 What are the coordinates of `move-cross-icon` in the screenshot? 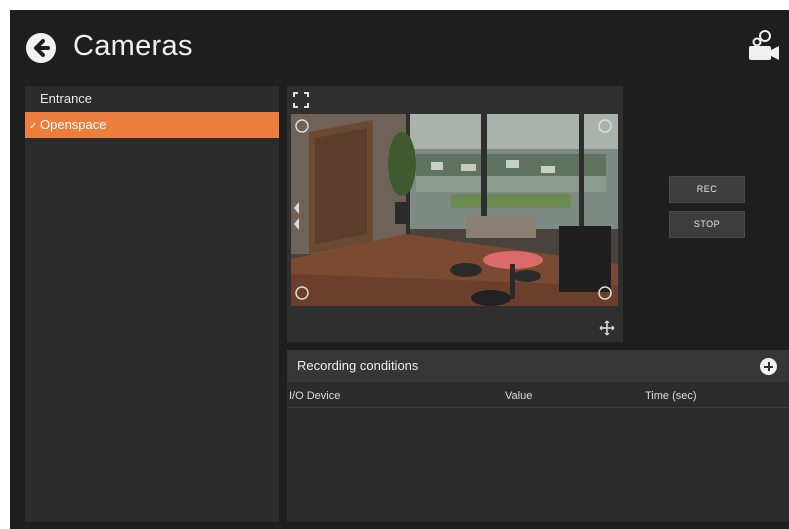 It's located at (607, 328).